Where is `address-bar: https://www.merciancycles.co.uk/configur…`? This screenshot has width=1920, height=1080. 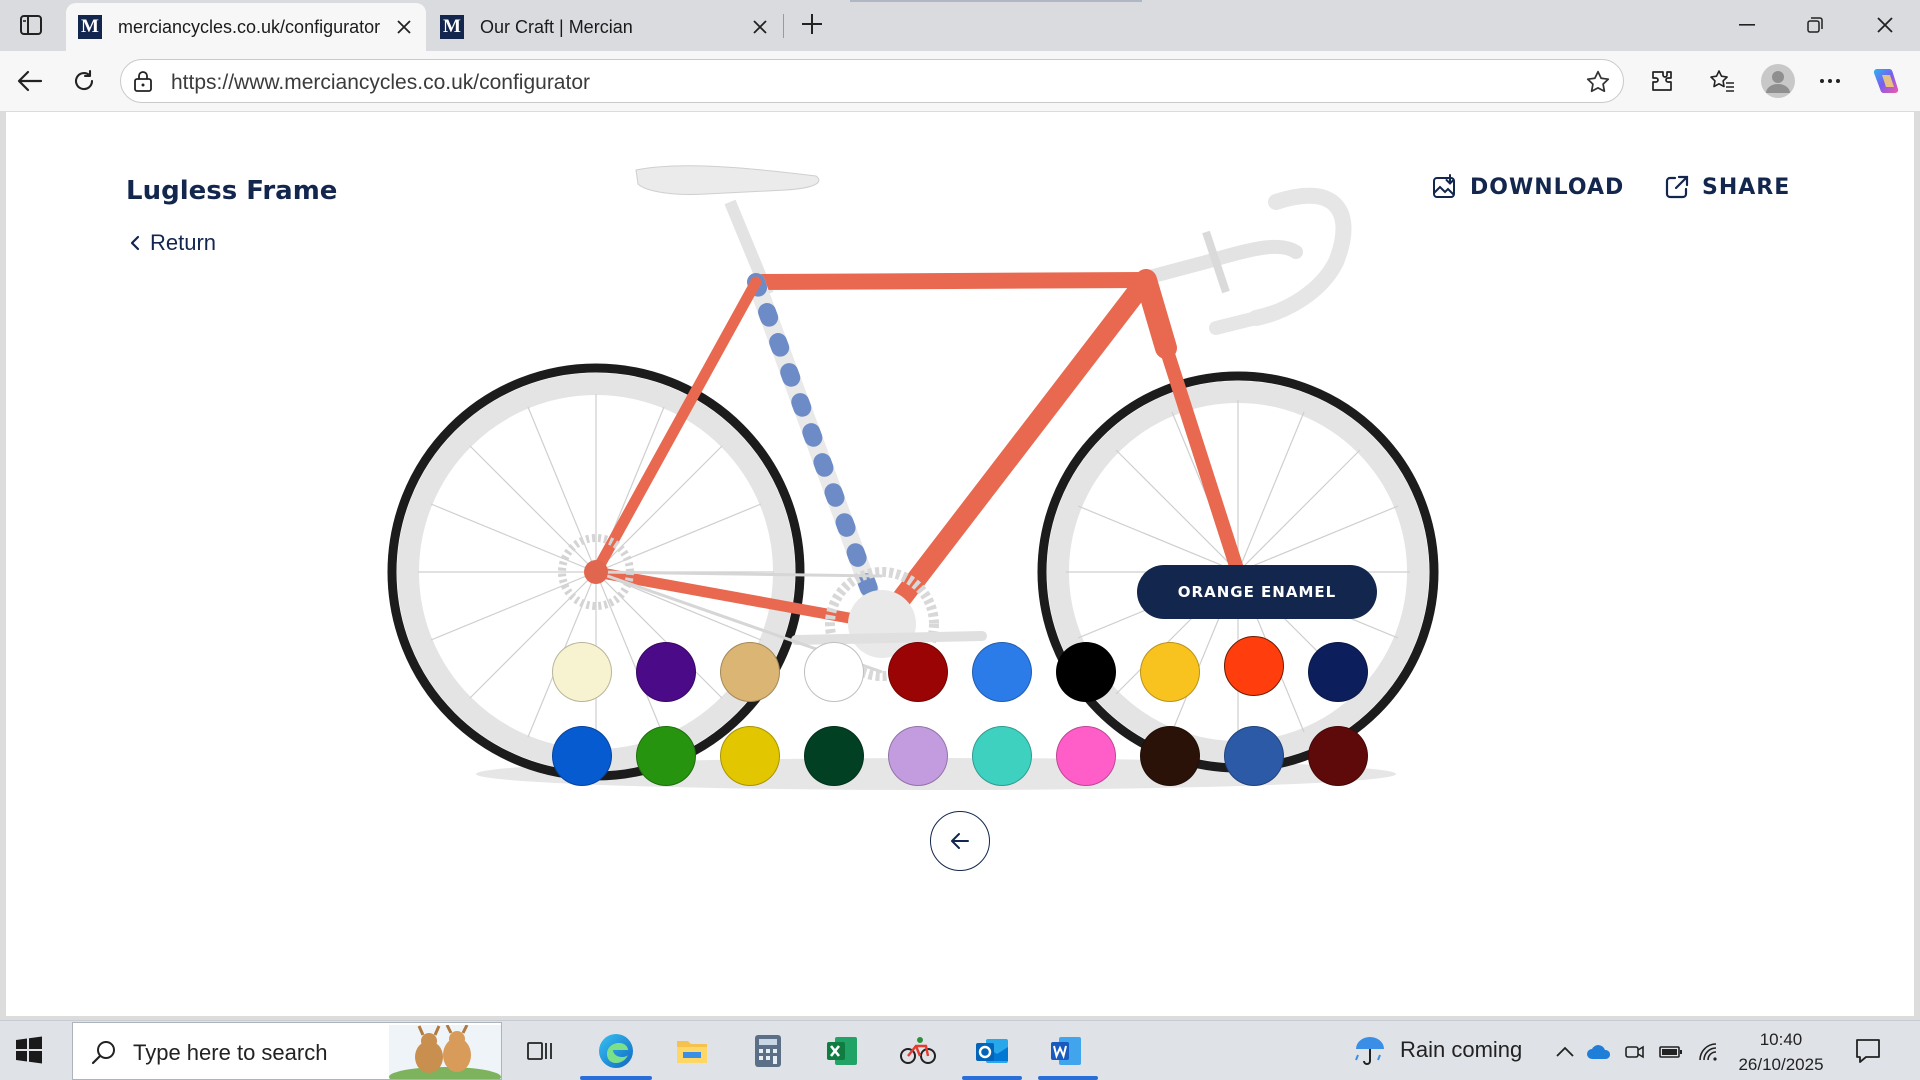
address-bar: https://www.merciancycles.co.uk/configur… is located at coordinates (872, 81).